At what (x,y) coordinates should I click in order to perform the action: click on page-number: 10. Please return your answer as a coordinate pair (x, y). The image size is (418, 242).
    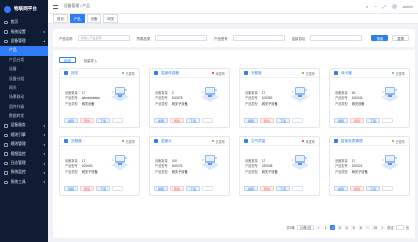
    Looking at the image, I should click on (375, 227).